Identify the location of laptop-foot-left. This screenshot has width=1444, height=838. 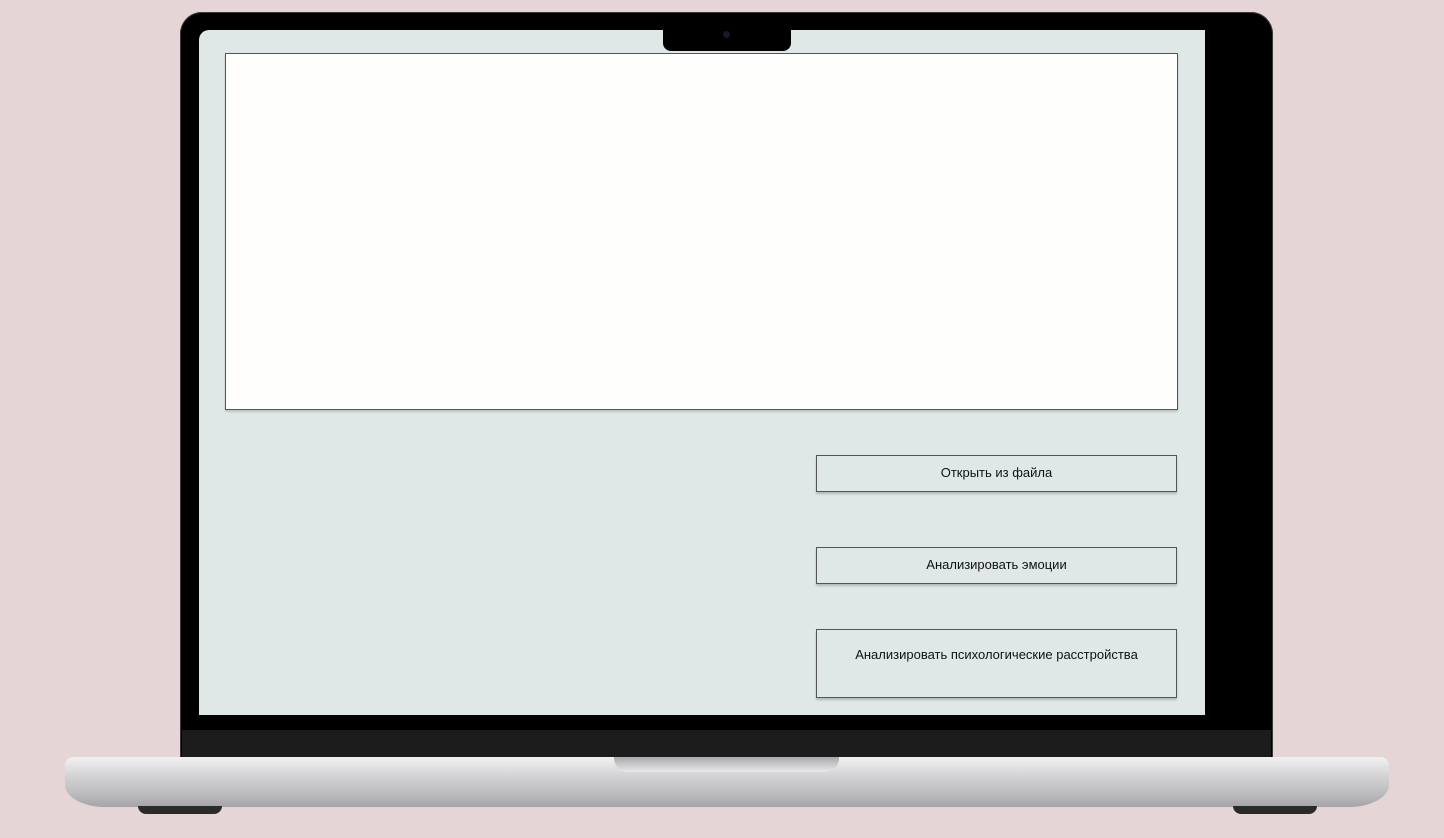
(180, 810).